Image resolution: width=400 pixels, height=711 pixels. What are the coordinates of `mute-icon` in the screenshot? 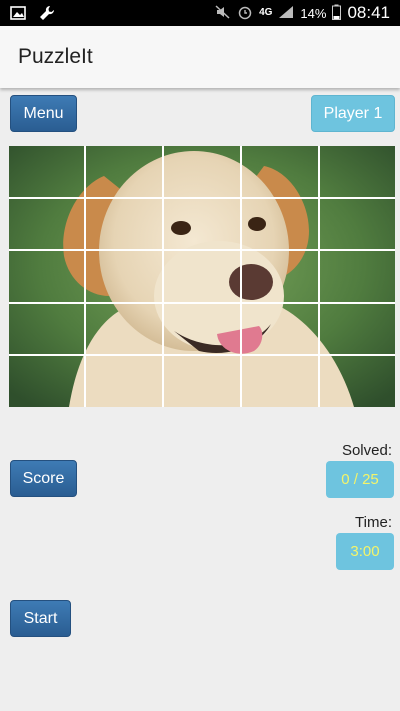 It's located at (223, 13).